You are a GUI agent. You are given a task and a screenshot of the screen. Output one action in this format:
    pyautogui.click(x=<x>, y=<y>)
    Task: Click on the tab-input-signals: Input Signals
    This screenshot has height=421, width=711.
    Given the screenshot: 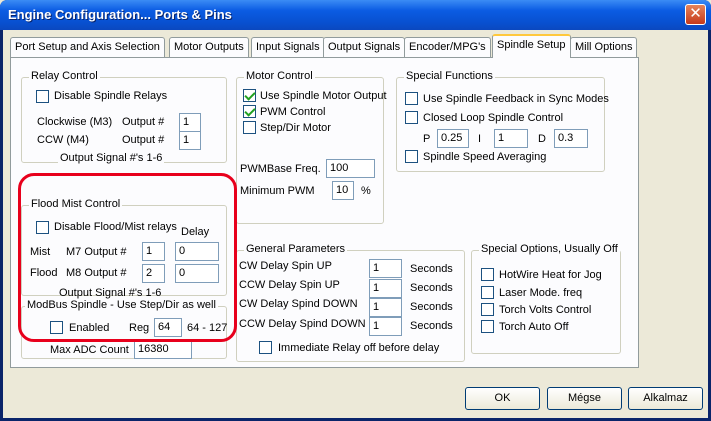 What is the action you would take?
    pyautogui.click(x=288, y=47)
    